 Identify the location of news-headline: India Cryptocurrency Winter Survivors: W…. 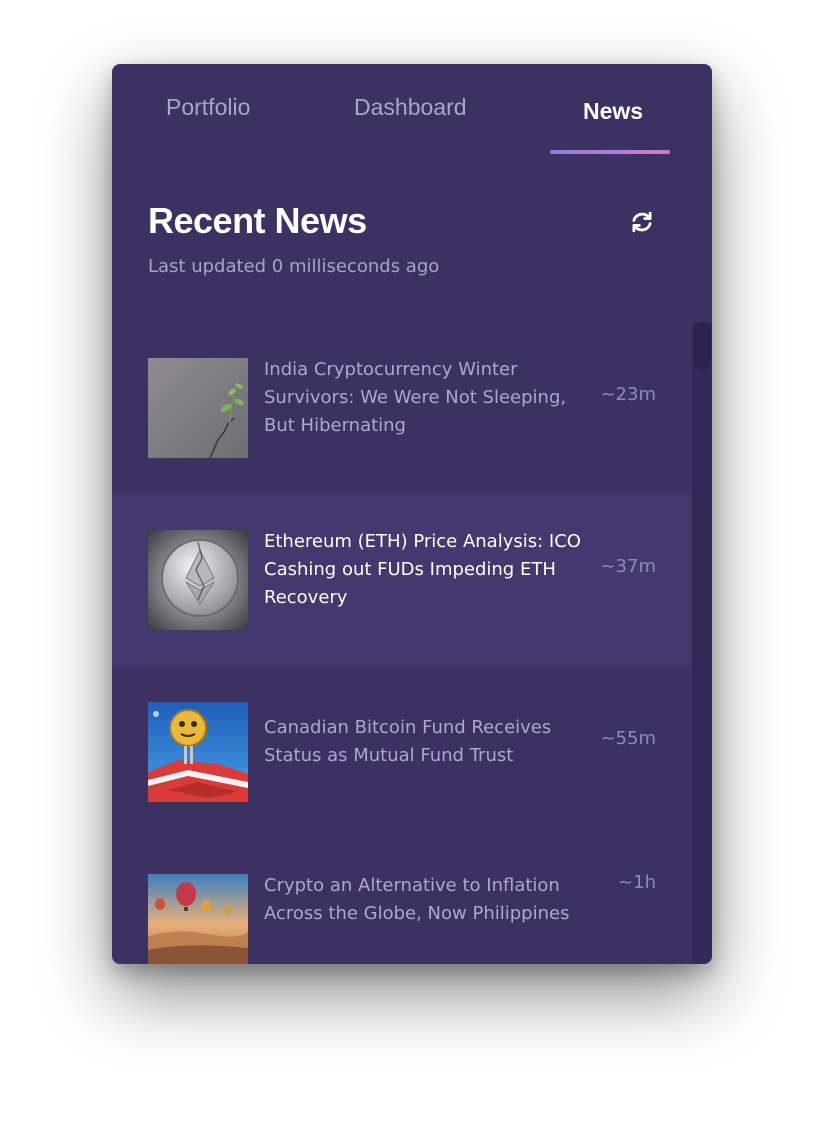
(415, 397).